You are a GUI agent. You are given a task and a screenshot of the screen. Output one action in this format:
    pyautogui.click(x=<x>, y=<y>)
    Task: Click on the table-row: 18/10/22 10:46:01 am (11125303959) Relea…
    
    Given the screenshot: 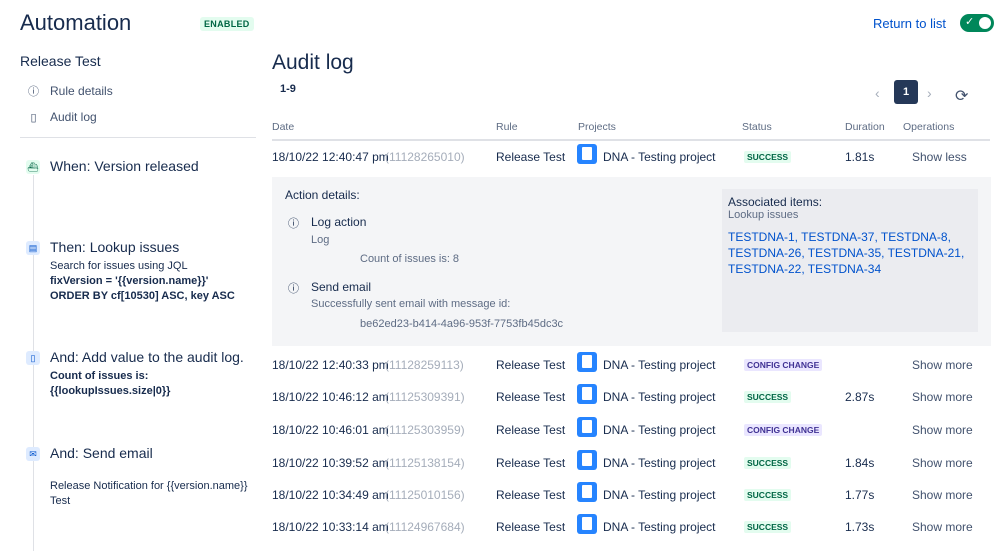 What is the action you would take?
    pyautogui.click(x=631, y=436)
    